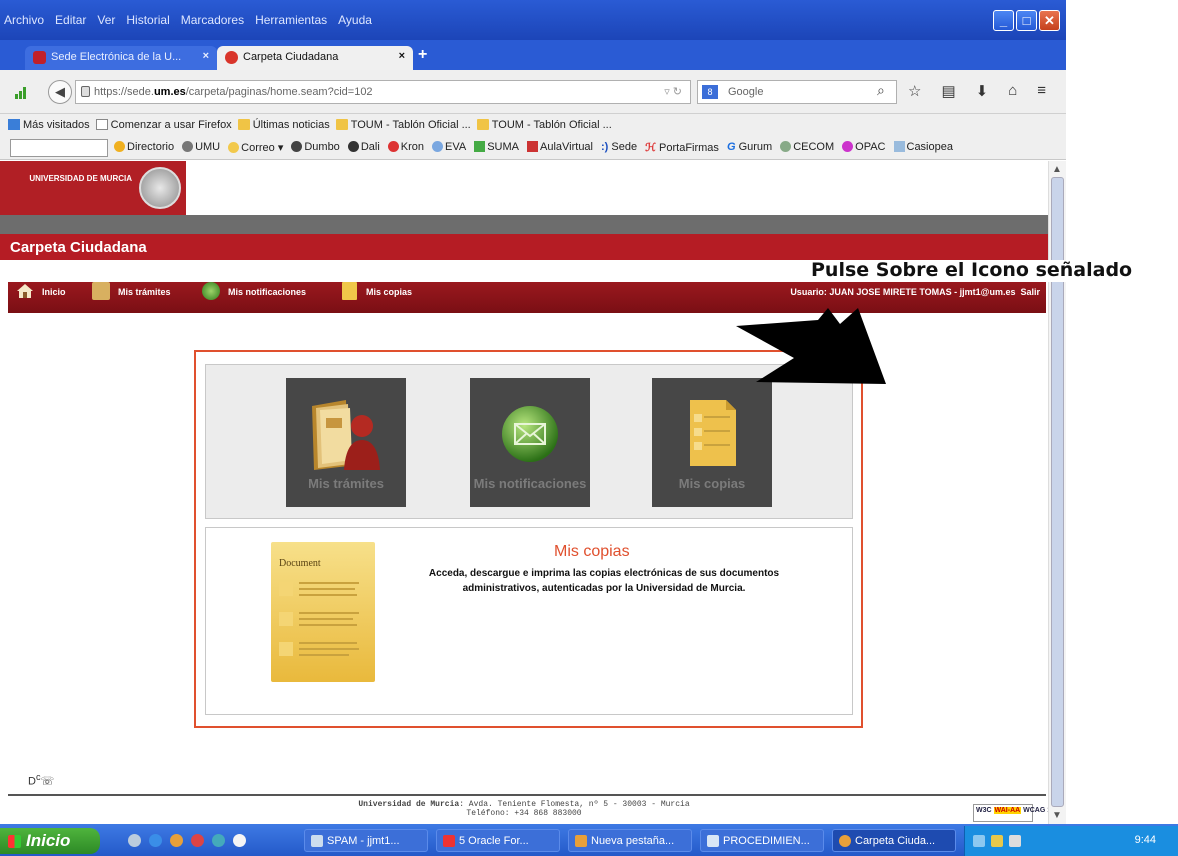 The width and height of the screenshot is (1178, 856). I want to click on system-tray: 9:44, so click(1071, 841).